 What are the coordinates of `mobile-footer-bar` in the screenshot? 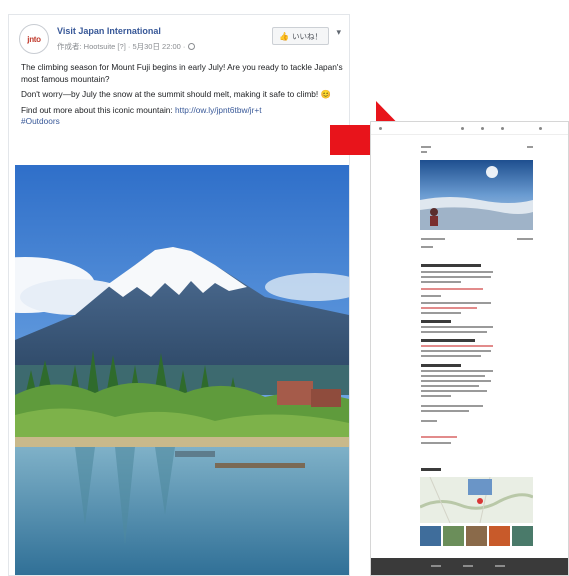 It's located at (469, 566).